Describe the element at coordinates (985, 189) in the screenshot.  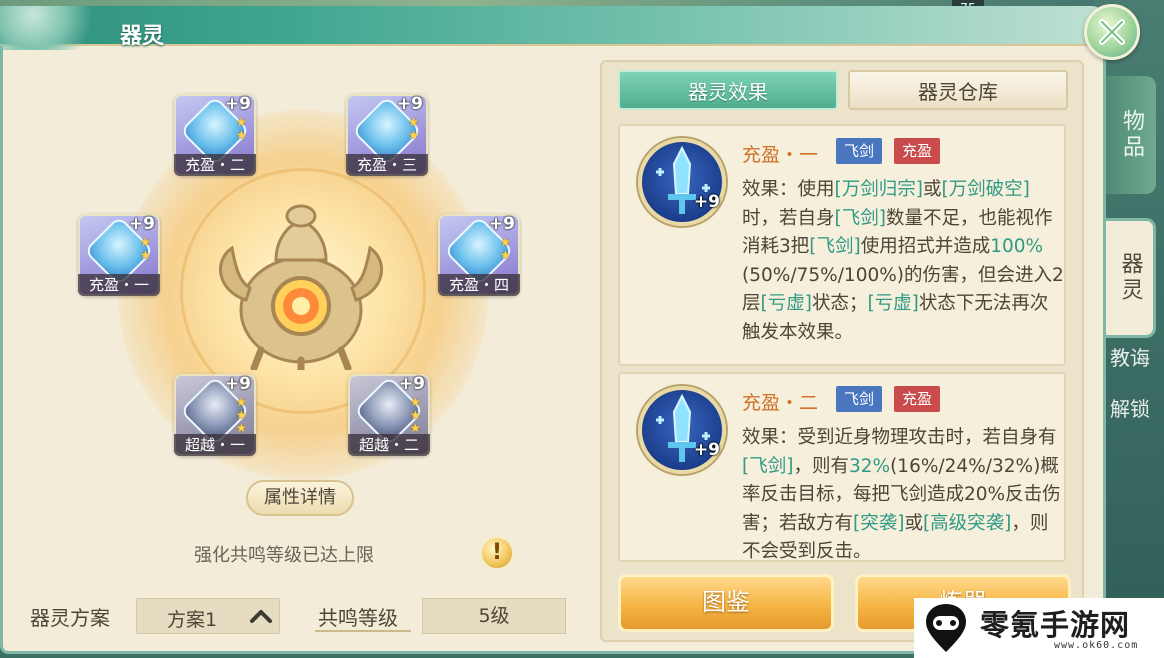
I see `desc-keyword: [万剑破空]` at that location.